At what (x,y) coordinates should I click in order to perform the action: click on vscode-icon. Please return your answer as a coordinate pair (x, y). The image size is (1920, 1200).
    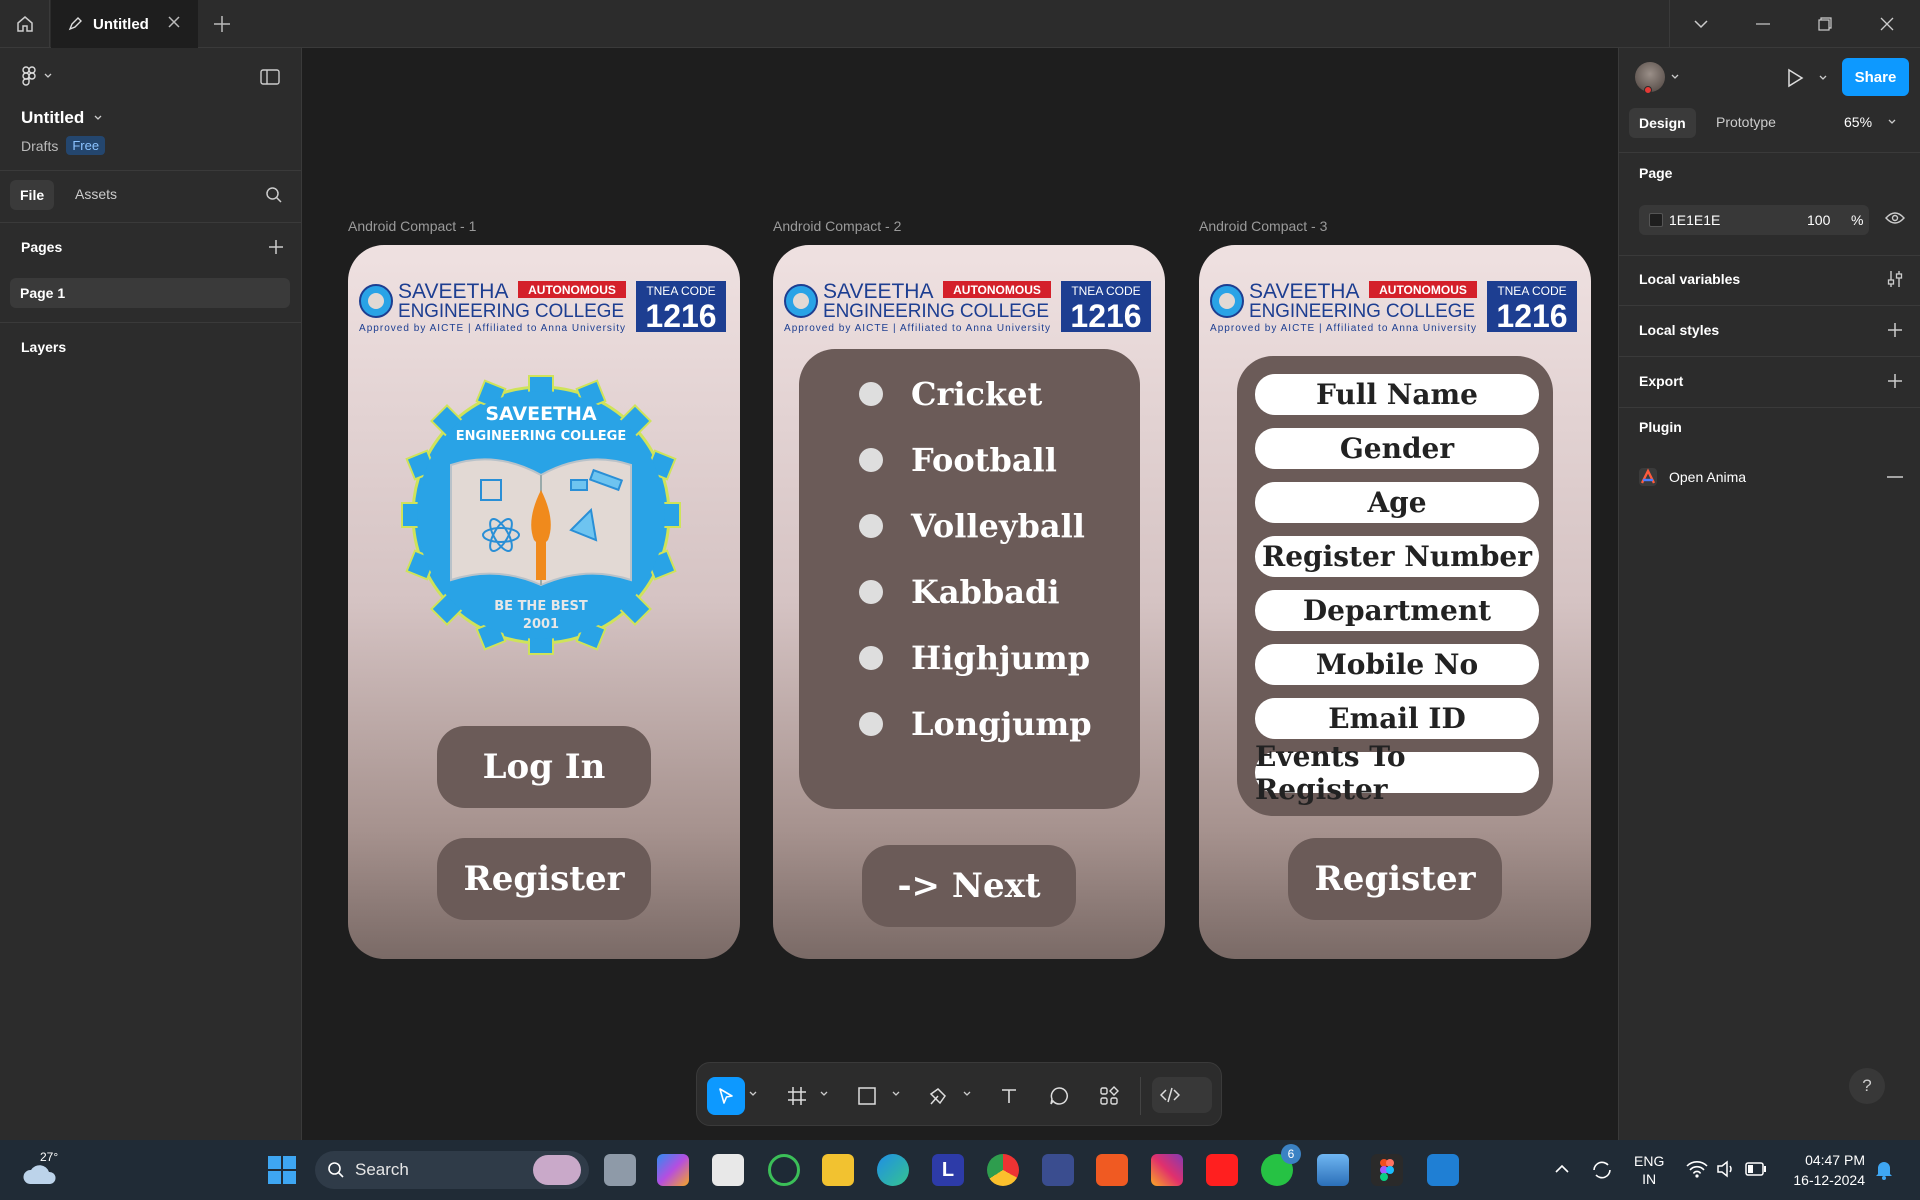
    Looking at the image, I should click on (1443, 1170).